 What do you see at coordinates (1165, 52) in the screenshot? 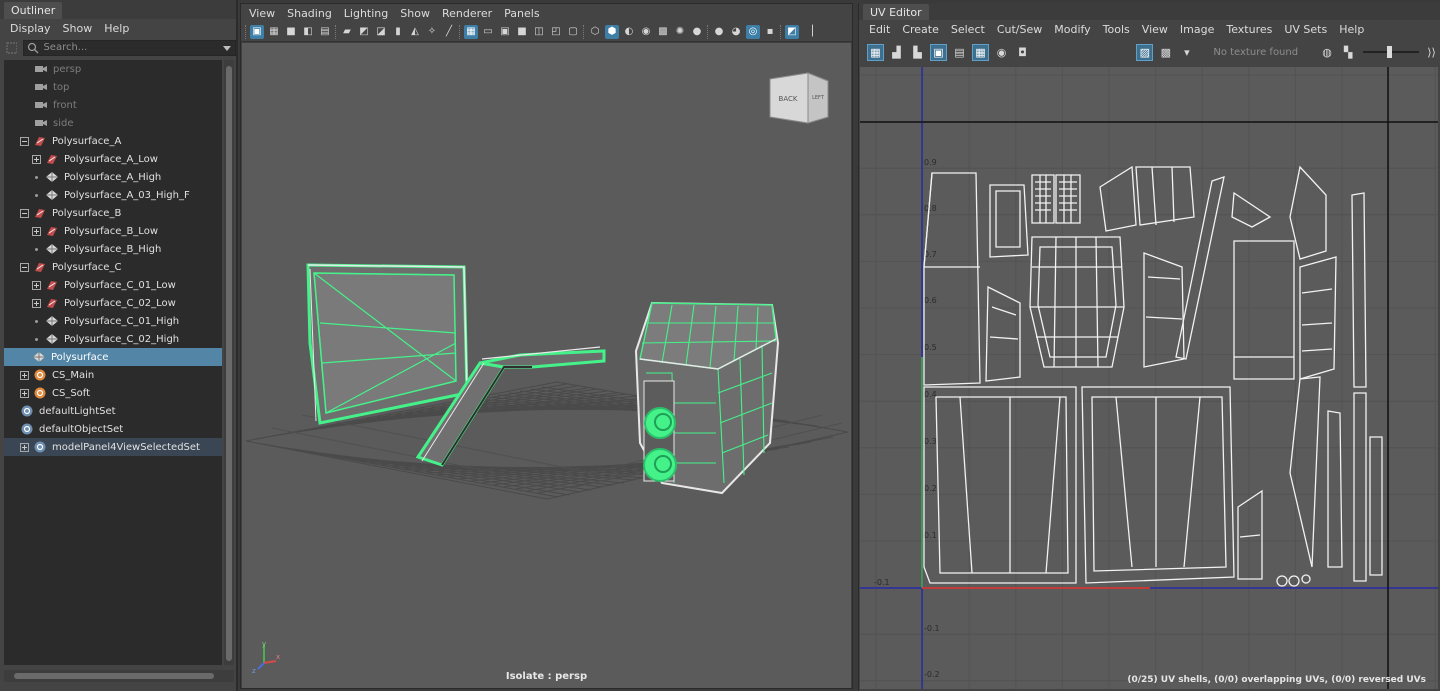
I see `checker-icon: ▩` at bounding box center [1165, 52].